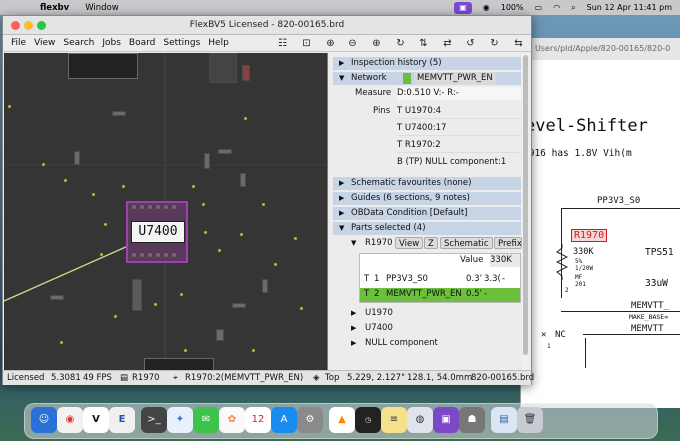 The image size is (680, 441). What do you see at coordinates (15, 25) in the screenshot?
I see `close-button` at bounding box center [15, 25].